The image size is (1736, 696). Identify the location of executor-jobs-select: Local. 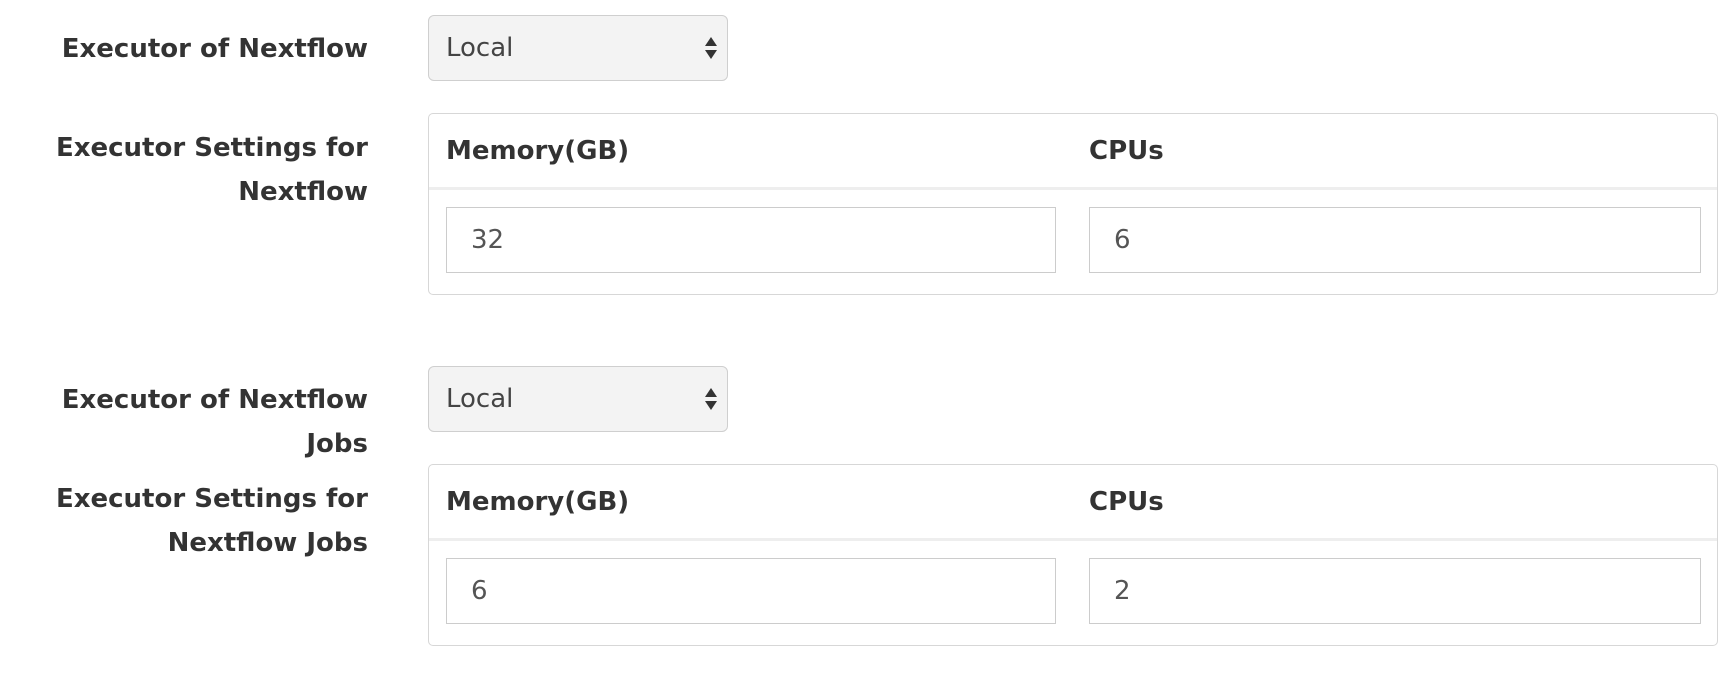
(578, 399).